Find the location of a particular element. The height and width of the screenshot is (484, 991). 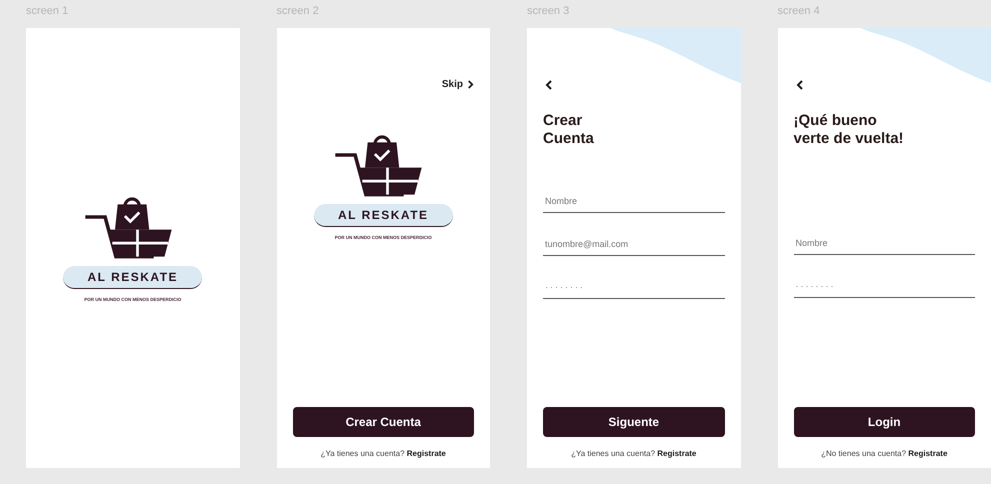

screen-title: ¡Qué bueno verte de vuelta! is located at coordinates (849, 130).